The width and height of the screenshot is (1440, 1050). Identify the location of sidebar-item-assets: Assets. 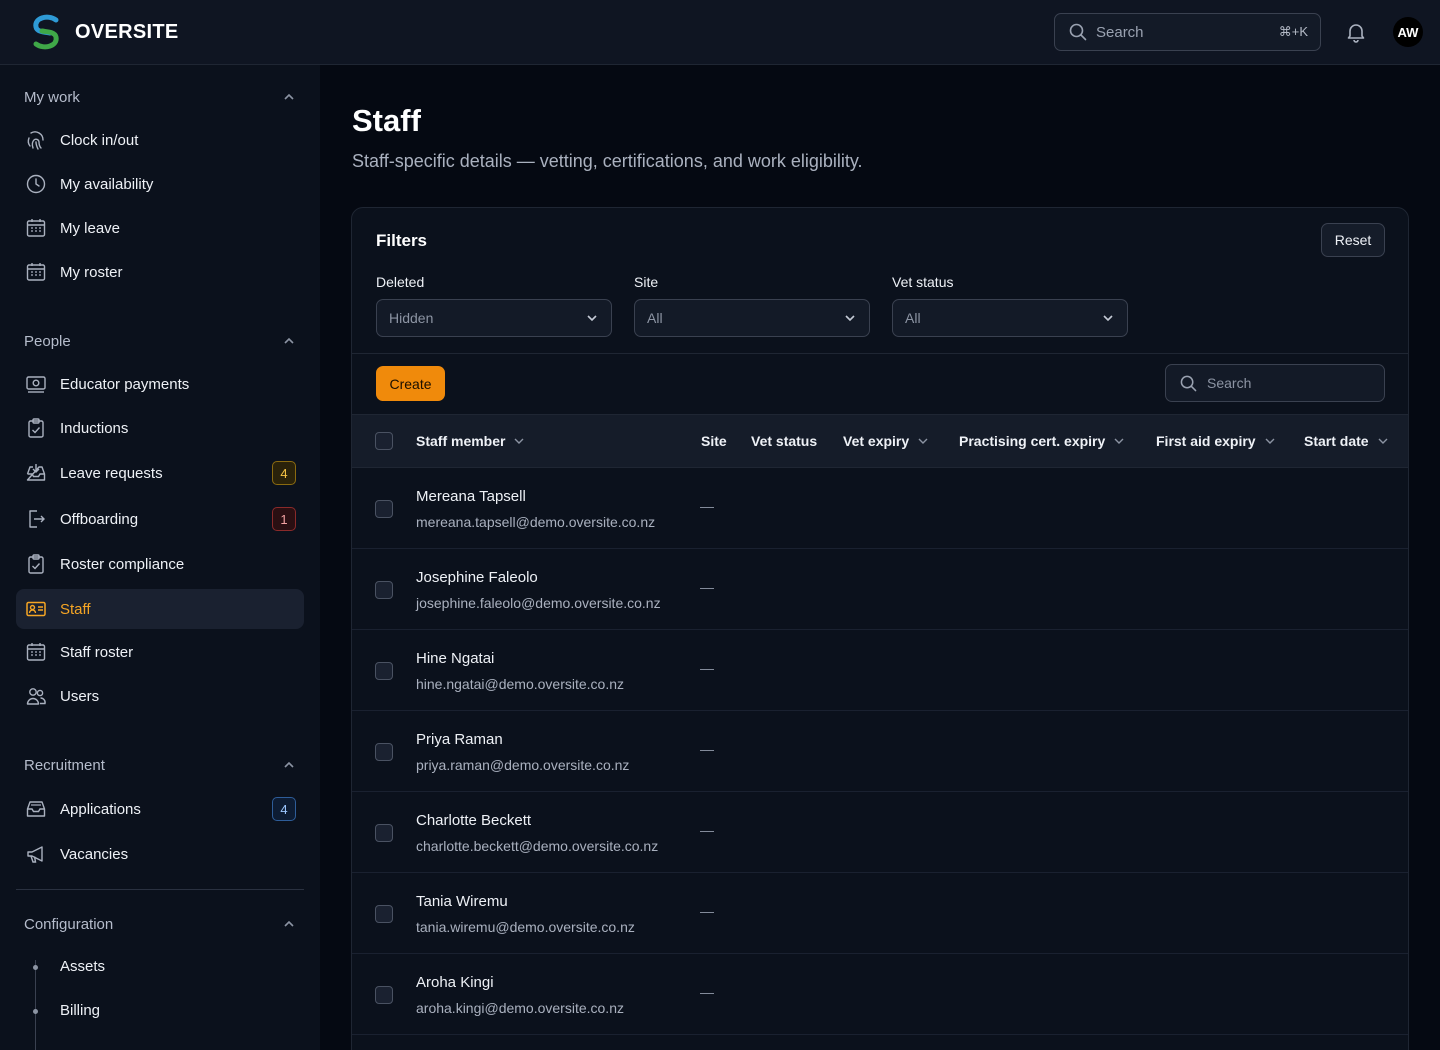
(82, 968).